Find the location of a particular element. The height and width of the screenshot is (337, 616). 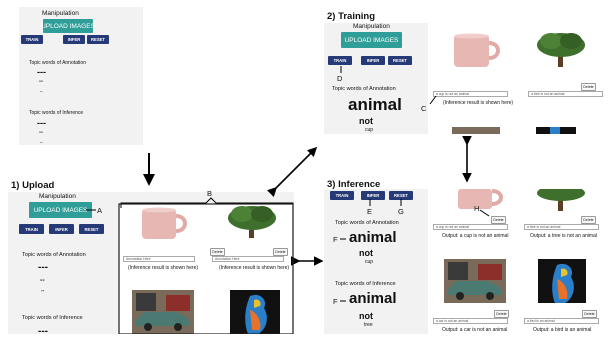

callout-D: D is located at coordinates (340, 78).